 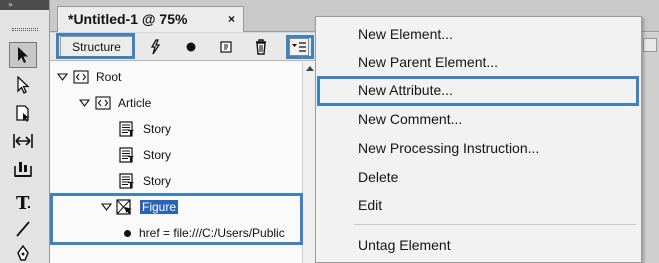 What do you see at coordinates (378, 177) in the screenshot?
I see `menu-item-delete: Delete` at bounding box center [378, 177].